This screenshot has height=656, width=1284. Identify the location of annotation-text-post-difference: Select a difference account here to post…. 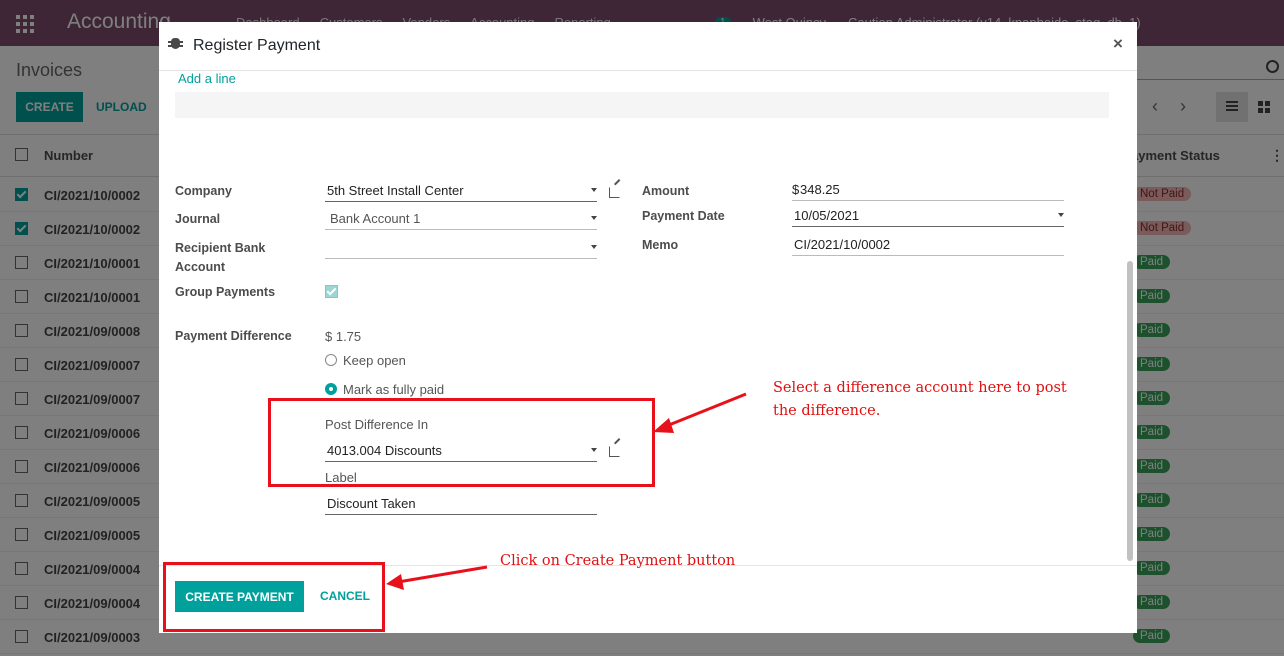
(920, 400).